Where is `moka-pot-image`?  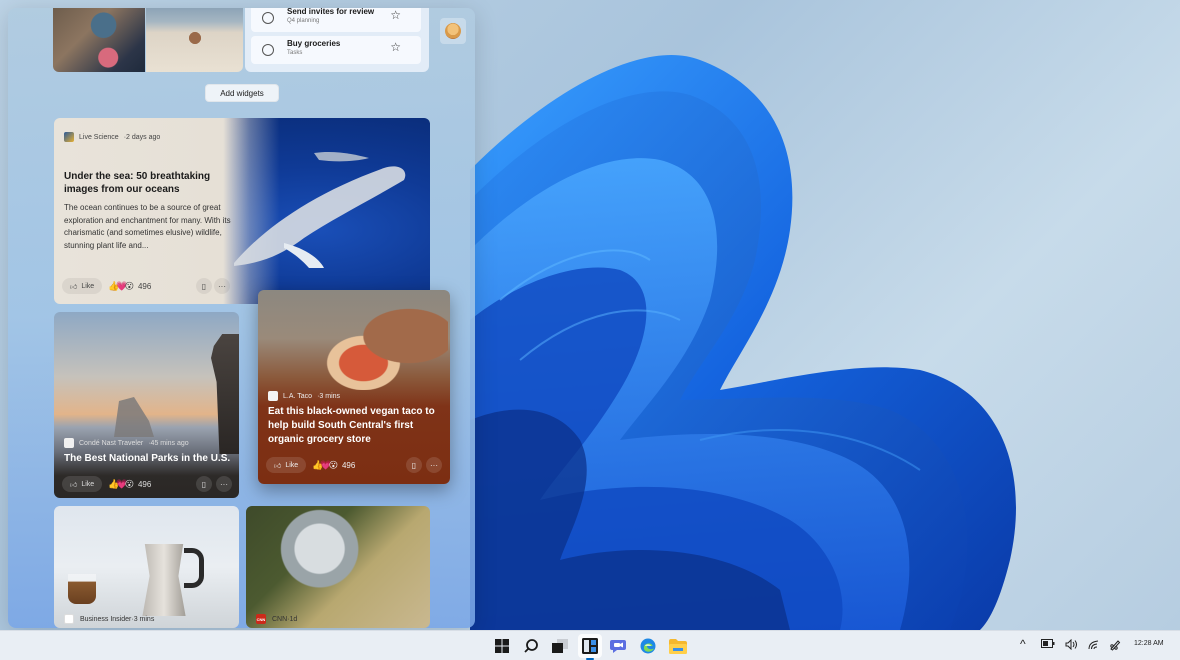
moka-pot-image is located at coordinates (164, 580).